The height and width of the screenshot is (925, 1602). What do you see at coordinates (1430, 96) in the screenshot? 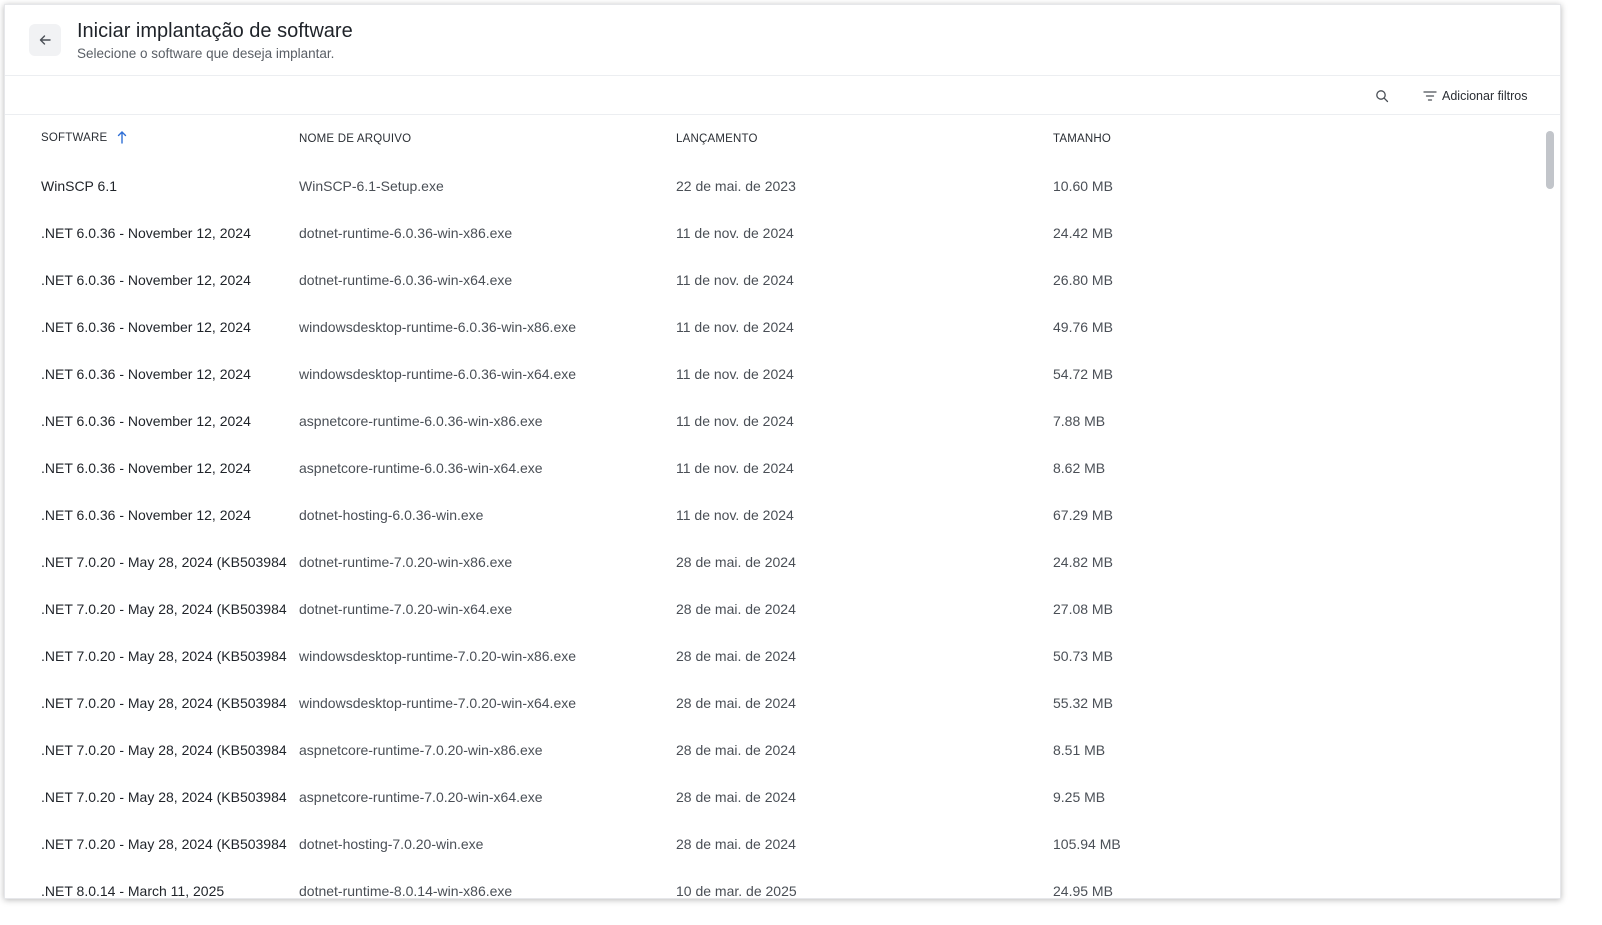
I see `filter-icon` at bounding box center [1430, 96].